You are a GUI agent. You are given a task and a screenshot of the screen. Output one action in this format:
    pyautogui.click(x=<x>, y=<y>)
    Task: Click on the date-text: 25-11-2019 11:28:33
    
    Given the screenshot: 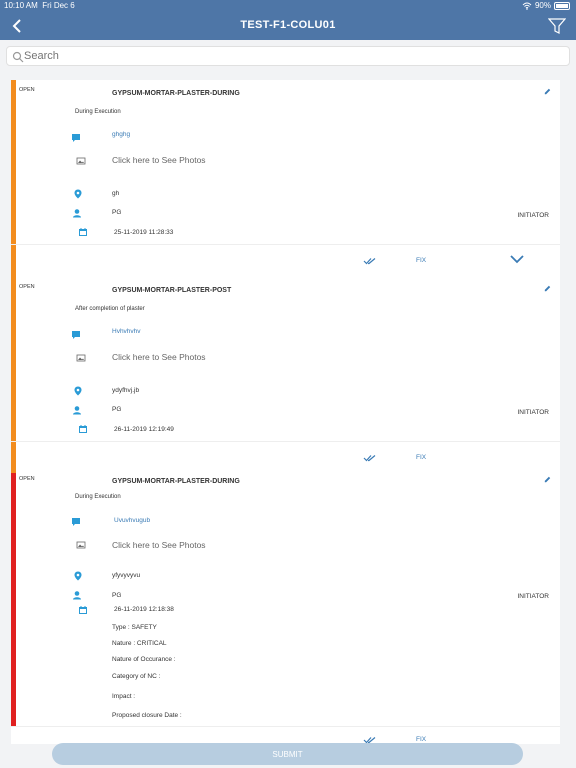 What is the action you would take?
    pyautogui.click(x=144, y=232)
    